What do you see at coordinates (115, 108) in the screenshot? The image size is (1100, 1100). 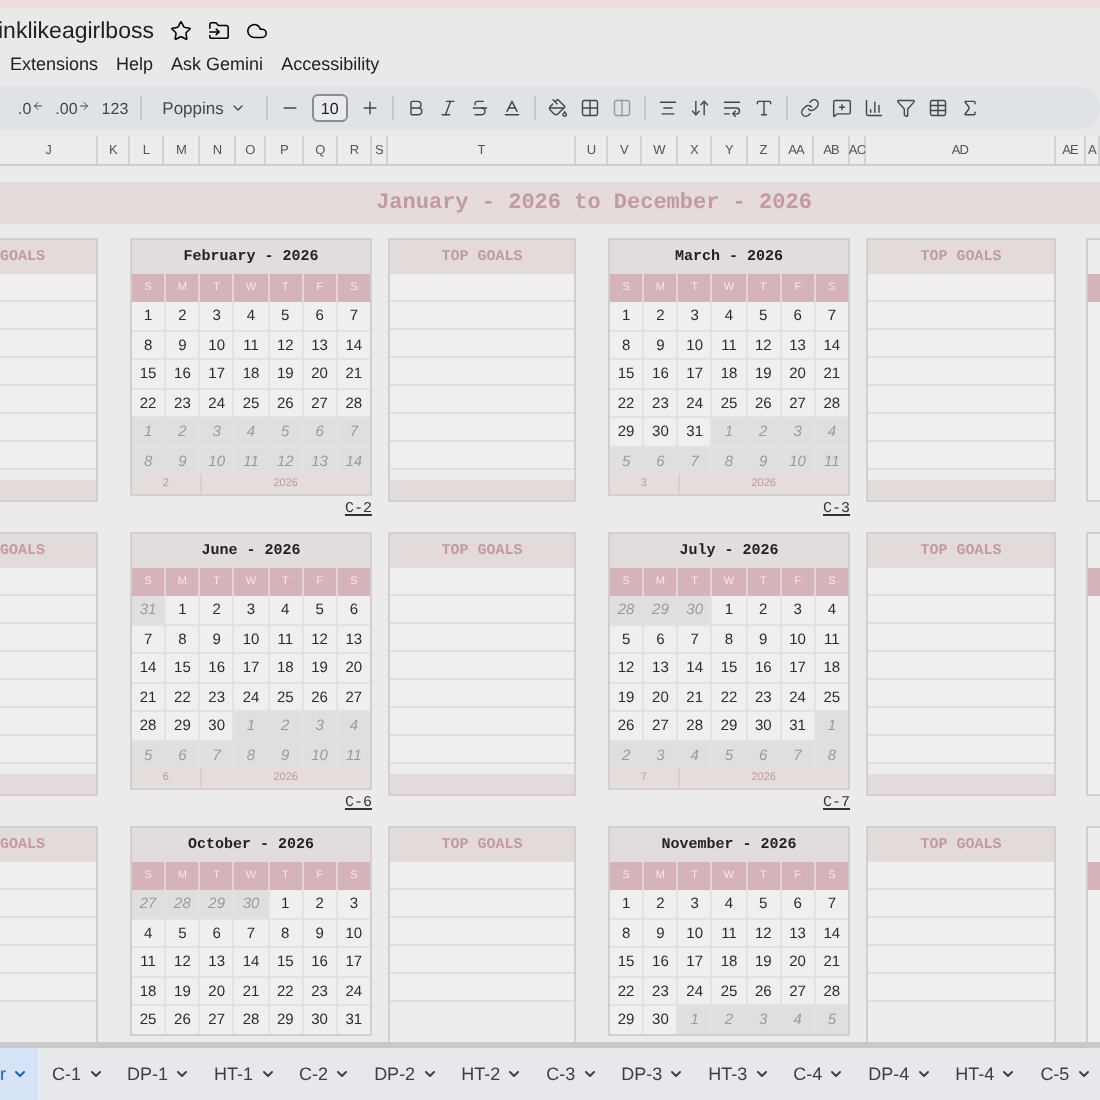 I see `number-format-button: 123` at bounding box center [115, 108].